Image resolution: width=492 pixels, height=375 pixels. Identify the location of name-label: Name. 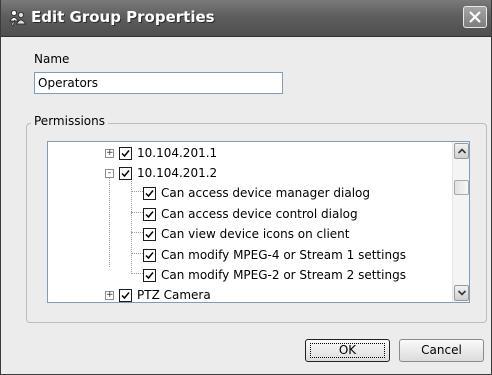
(52, 59).